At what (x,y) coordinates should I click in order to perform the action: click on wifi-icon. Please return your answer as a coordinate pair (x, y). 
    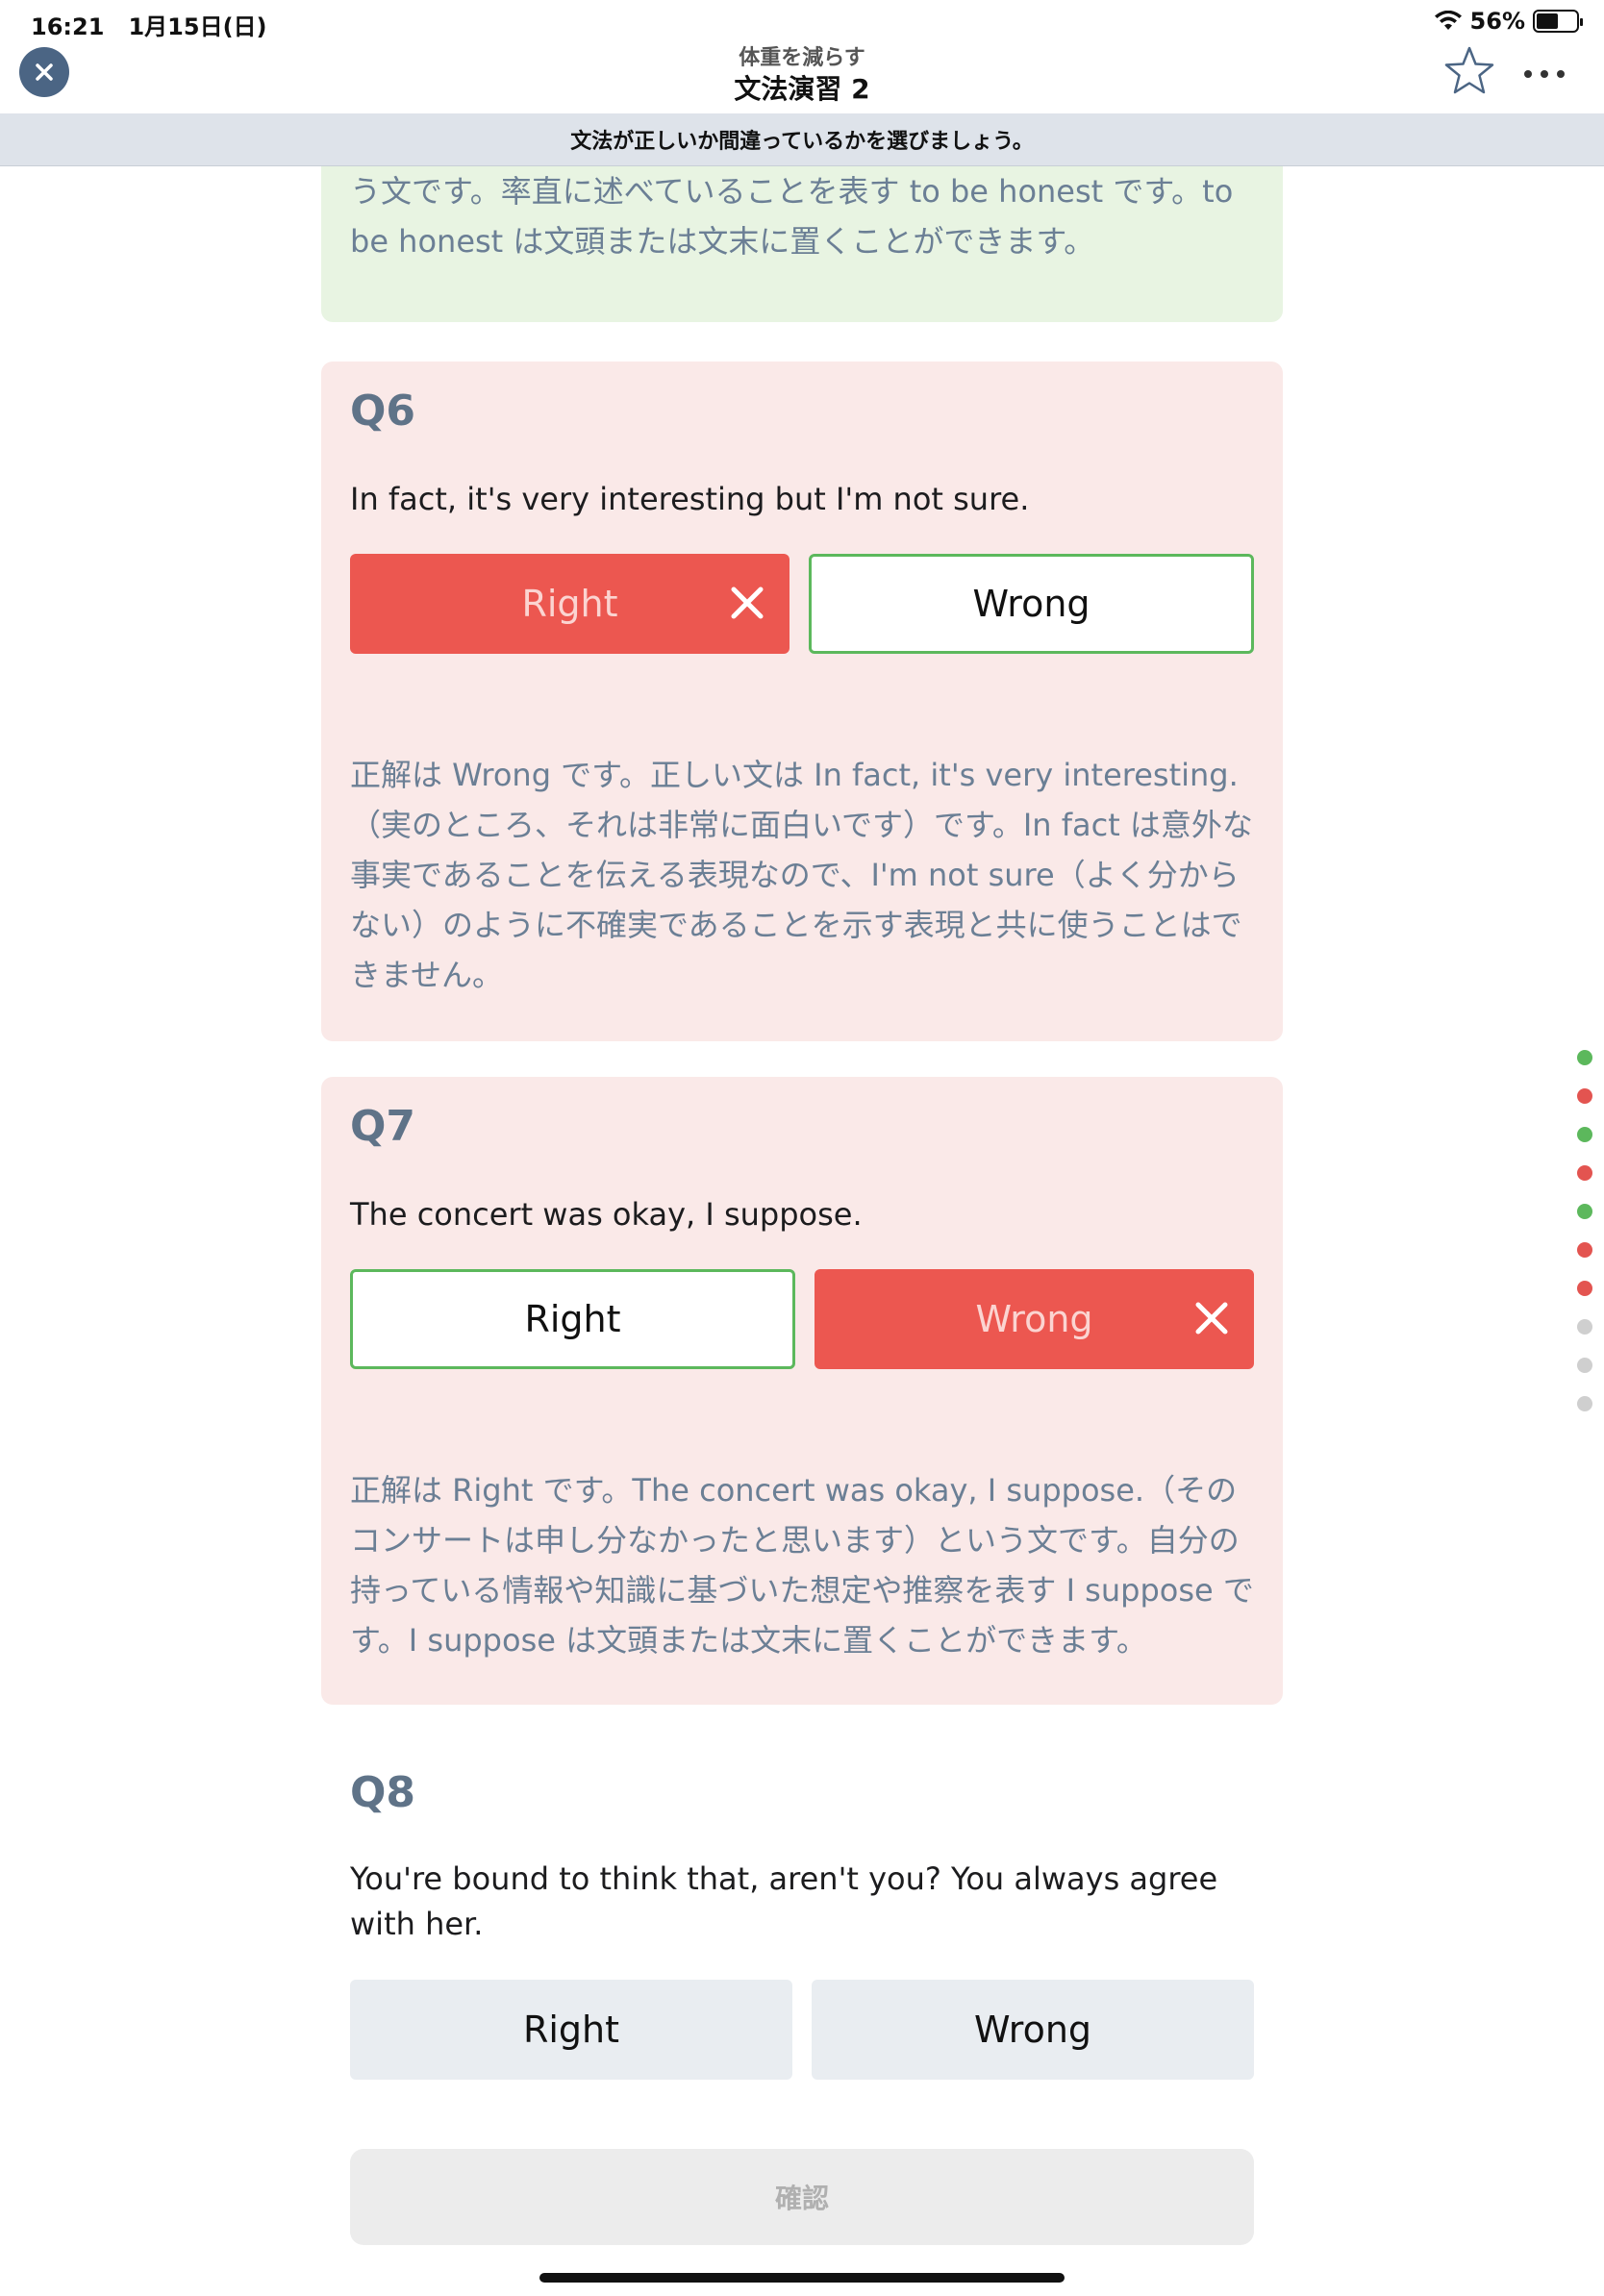
    Looking at the image, I should click on (1448, 20).